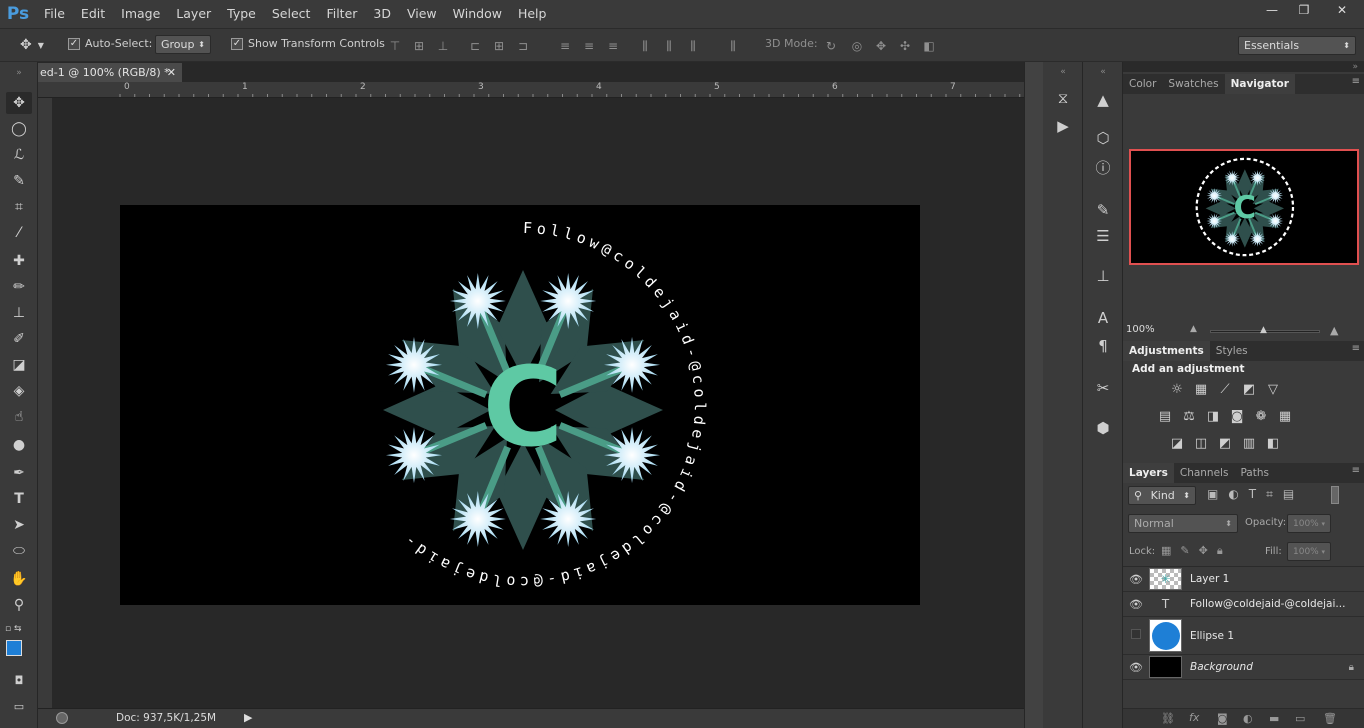  Describe the element at coordinates (1194, 717) in the screenshot. I see `layer-style-icon: fx` at that location.